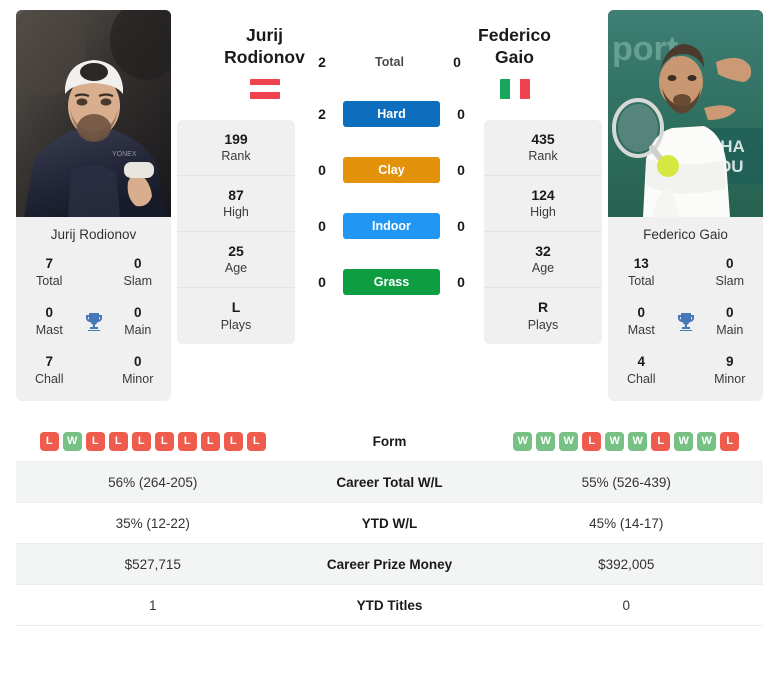  I want to click on stat-rank: 199 Rank, so click(236, 148).